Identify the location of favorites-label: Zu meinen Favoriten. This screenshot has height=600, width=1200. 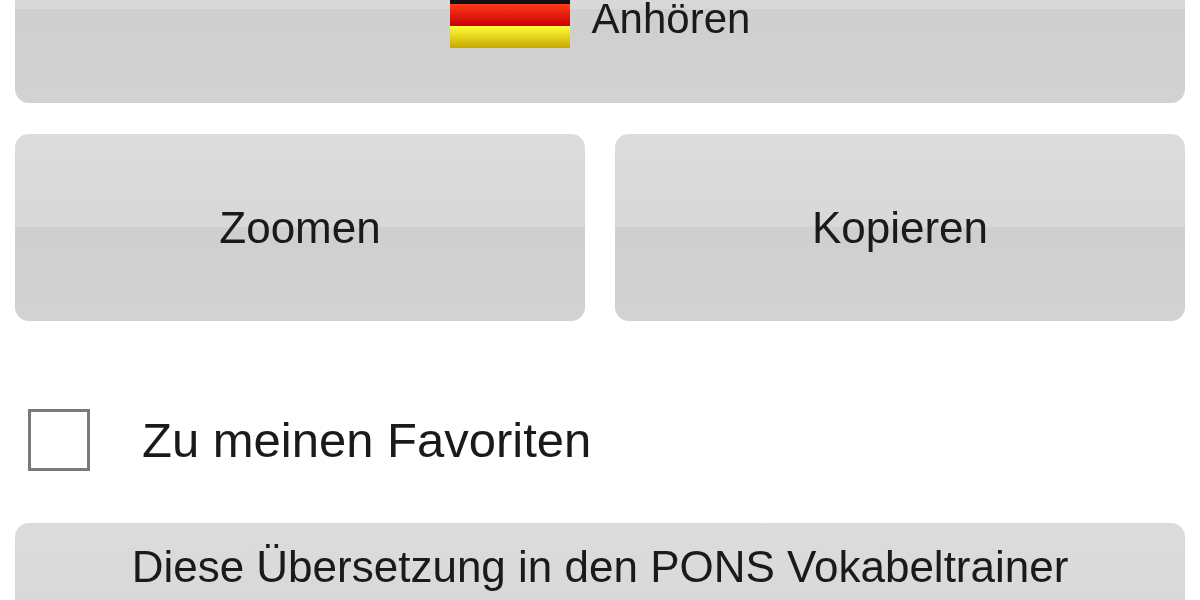
(367, 440).